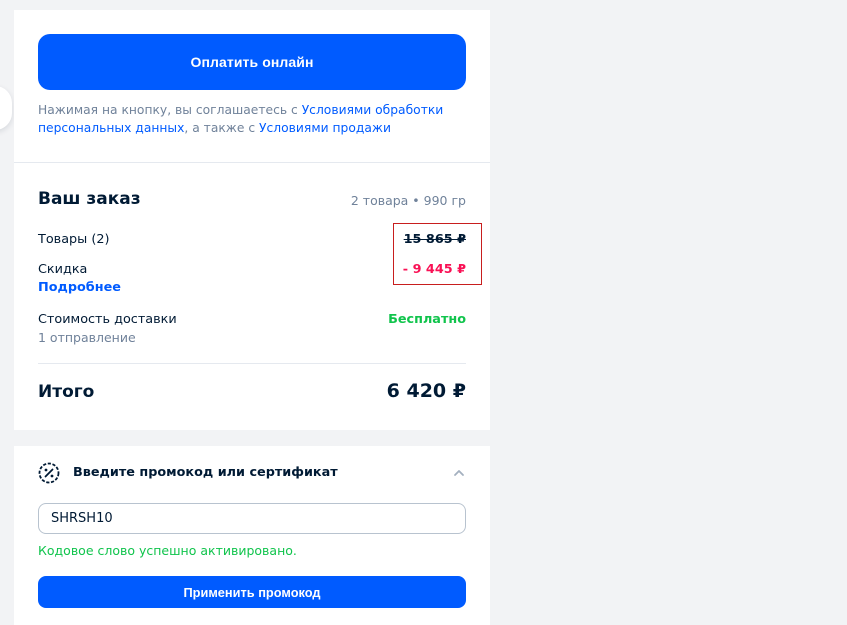 This screenshot has height=625, width=847. Describe the element at coordinates (252, 62) in the screenshot. I see `pay-online-button: Оплатить онлайн` at that location.